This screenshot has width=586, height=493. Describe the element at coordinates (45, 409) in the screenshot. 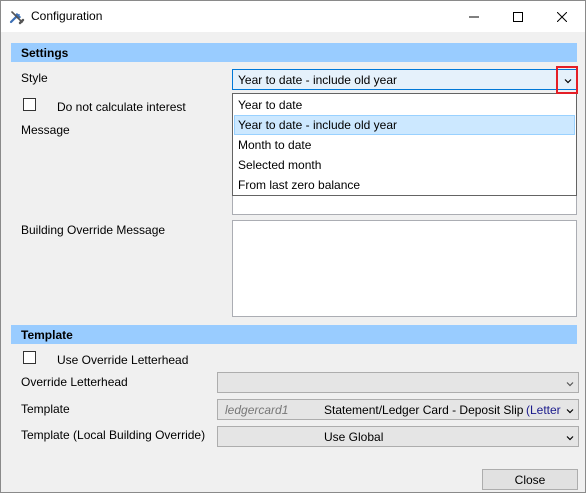

I see `template-label: Template` at that location.